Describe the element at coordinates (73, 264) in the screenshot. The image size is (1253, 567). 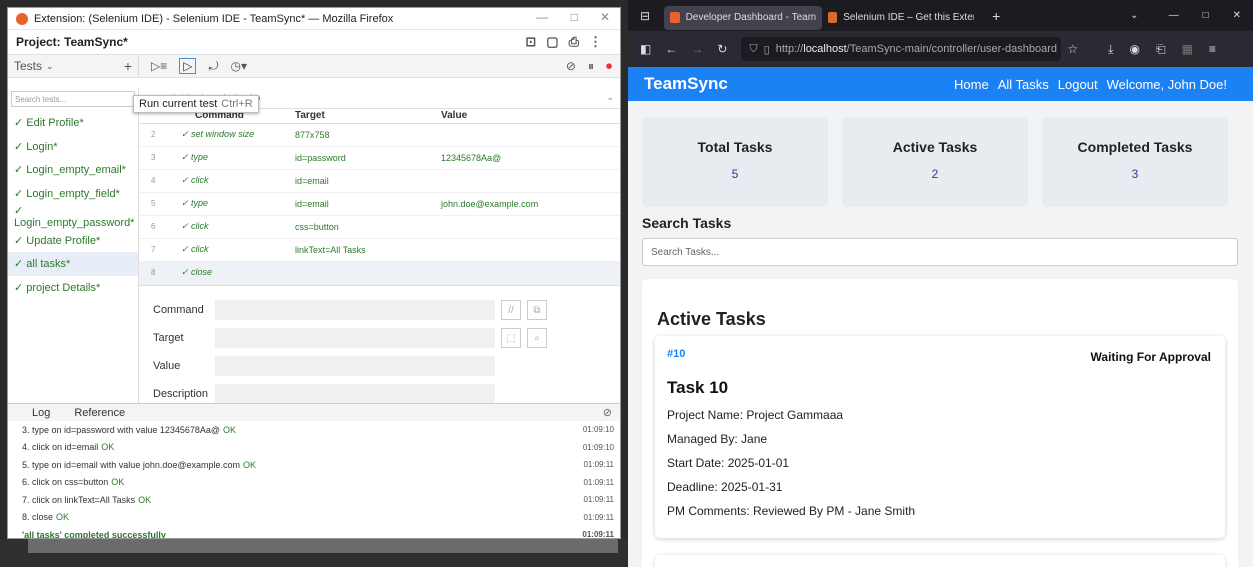
I see `test-item: ✓ all tasks*` at that location.